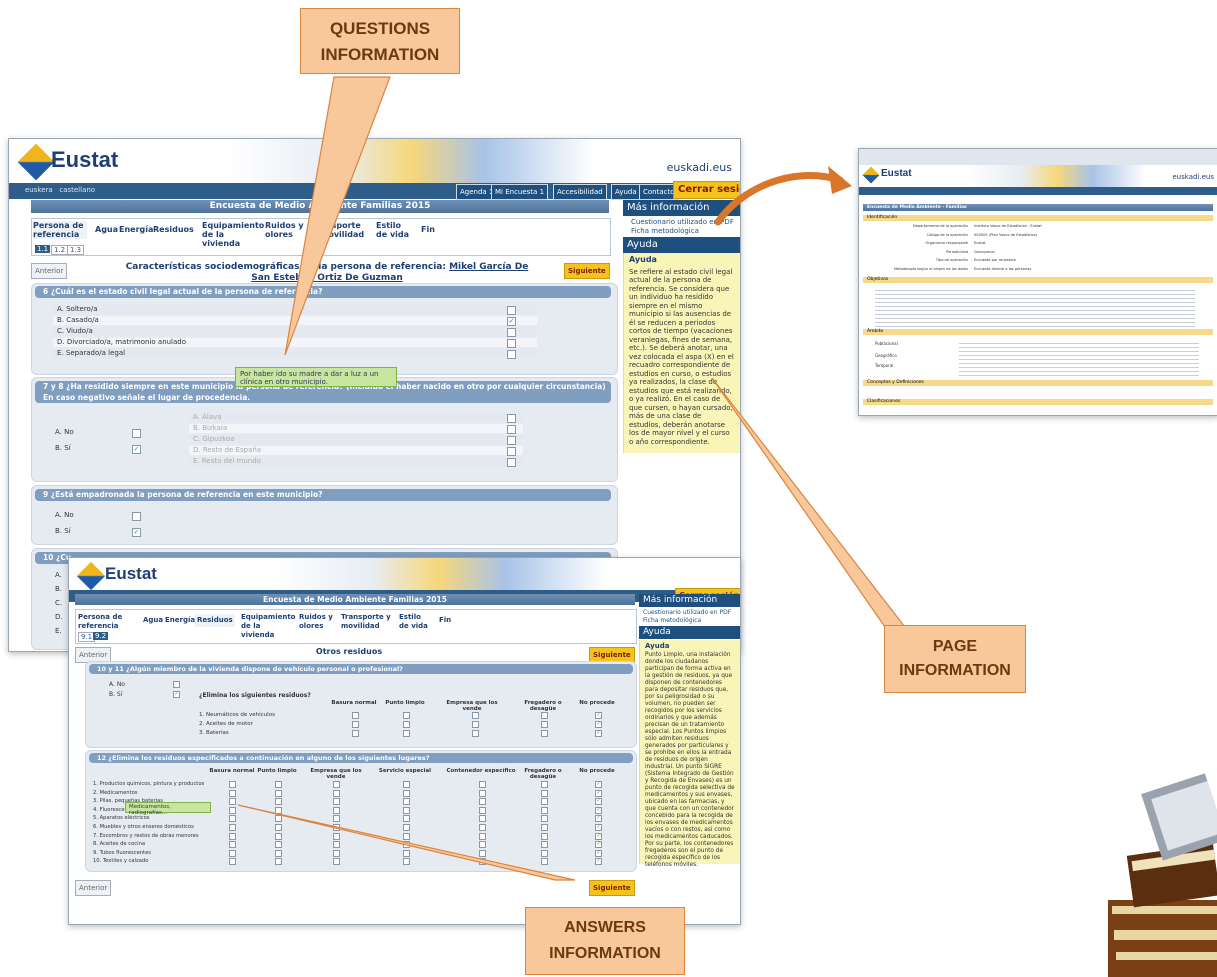  Describe the element at coordinates (946, 243) in the screenshot. I see `identification-label: Organismo responsable` at that location.